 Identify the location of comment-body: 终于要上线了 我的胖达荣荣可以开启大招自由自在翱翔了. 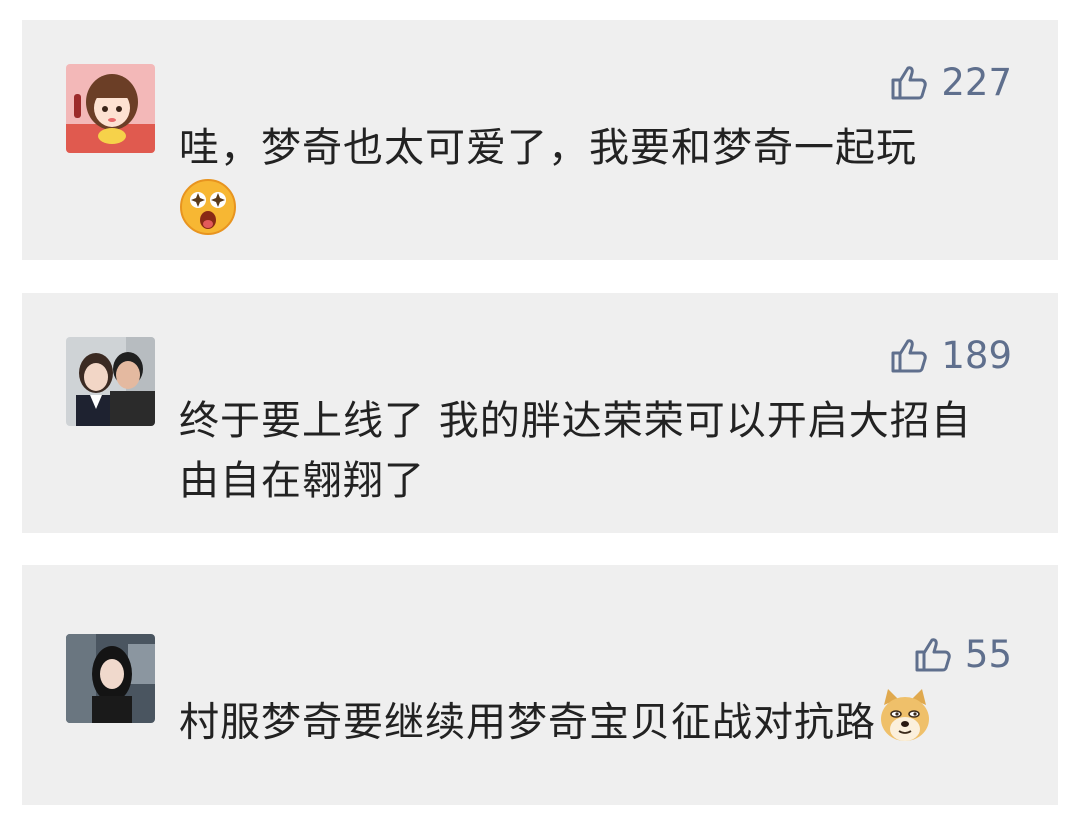
(575, 451).